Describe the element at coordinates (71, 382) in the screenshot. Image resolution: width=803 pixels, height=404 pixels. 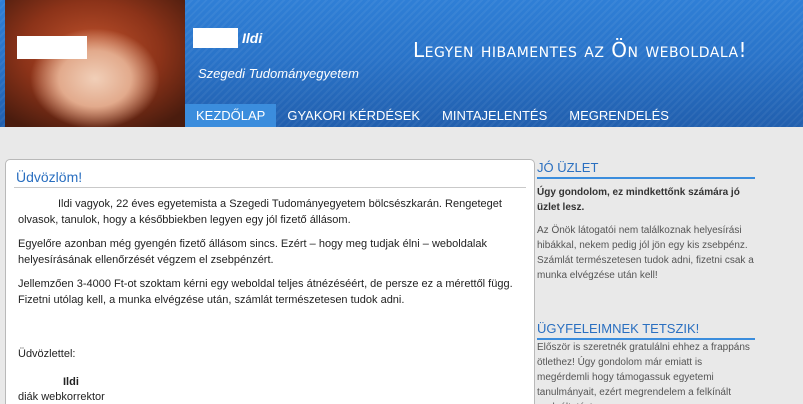
I see `signature-name: Ildi` at that location.